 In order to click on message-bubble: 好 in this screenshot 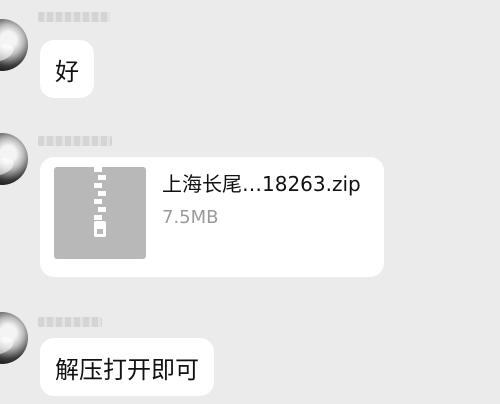, I will do `click(67, 69)`.